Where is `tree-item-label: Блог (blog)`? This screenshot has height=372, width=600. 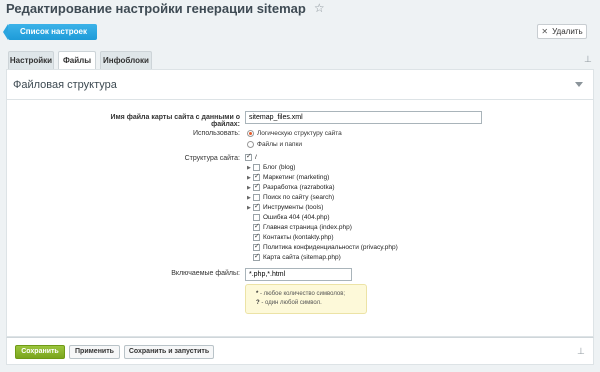 tree-item-label: Блог (blog) is located at coordinates (279, 167).